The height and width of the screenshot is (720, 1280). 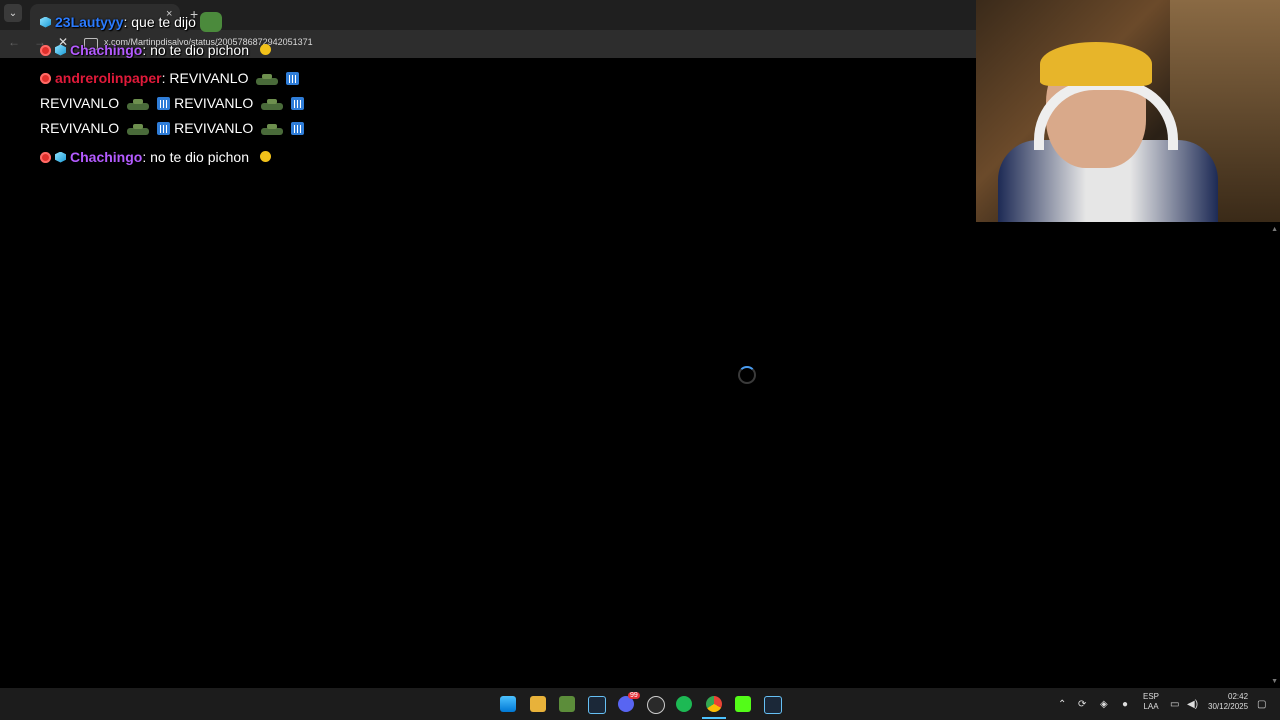 What do you see at coordinates (508, 704) in the screenshot?
I see `windows-start-icon` at bounding box center [508, 704].